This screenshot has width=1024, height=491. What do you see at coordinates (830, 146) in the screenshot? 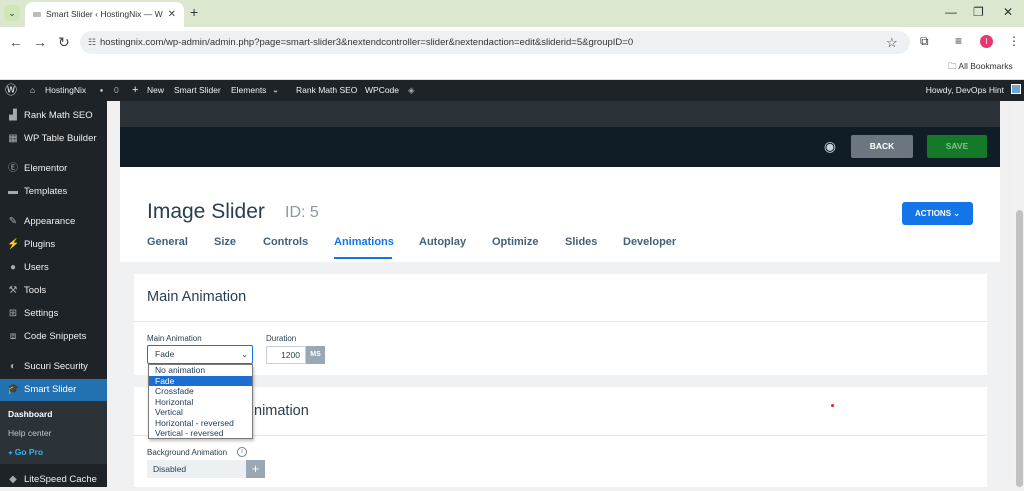
I see `preview-eye-icon: ◉` at bounding box center [830, 146].